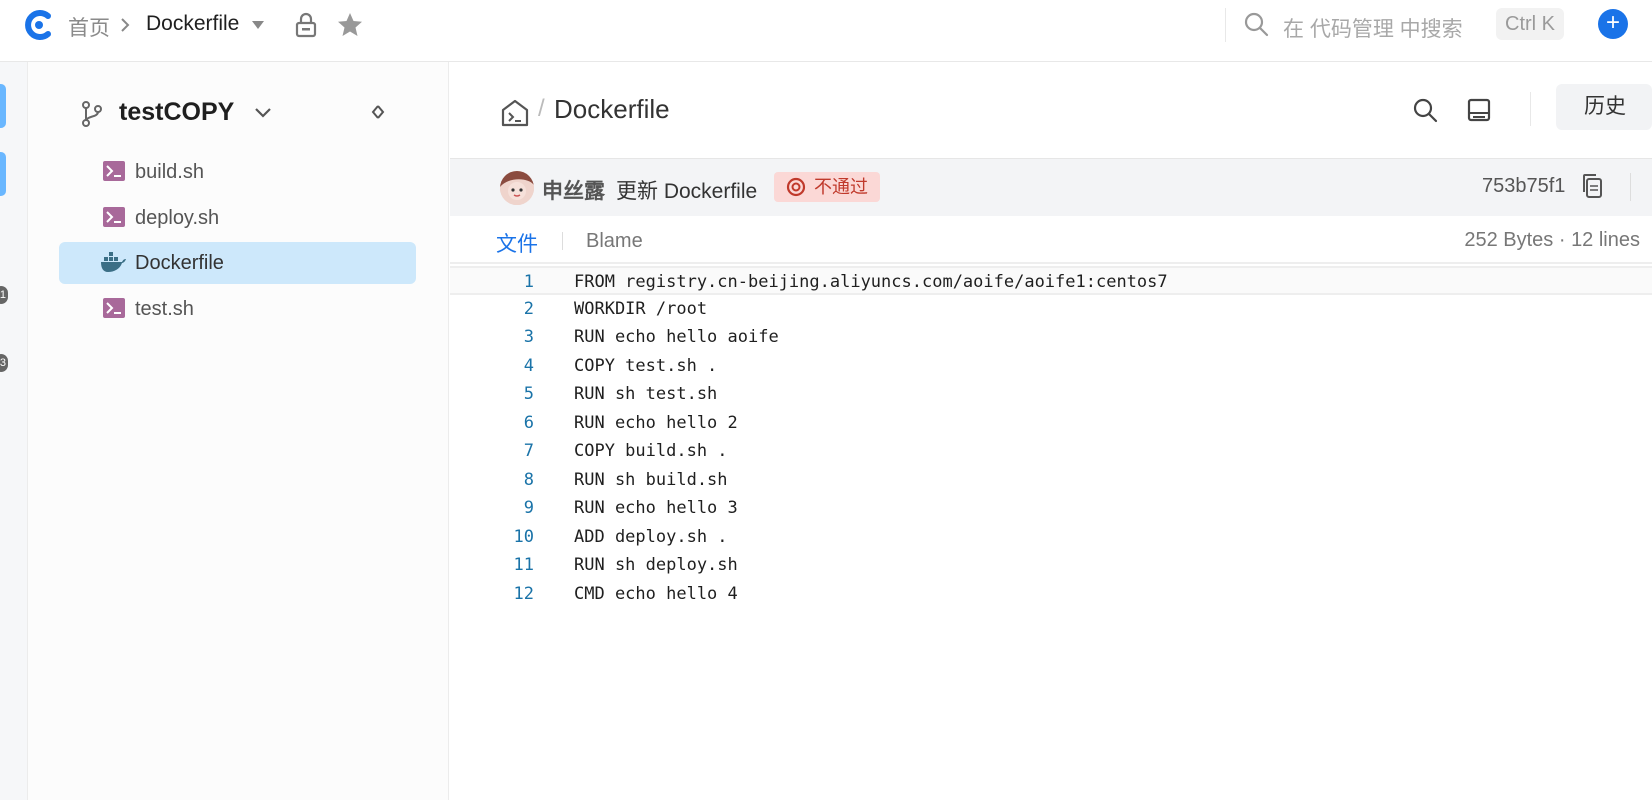  I want to click on line-content: RUN echo hello 3, so click(656, 508).